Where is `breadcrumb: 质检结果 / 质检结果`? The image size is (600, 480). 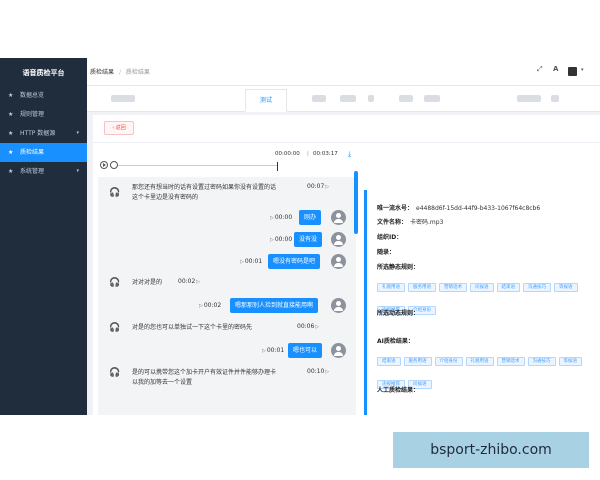
breadcrumb: 质检结果 / 质检结果 is located at coordinates (120, 72).